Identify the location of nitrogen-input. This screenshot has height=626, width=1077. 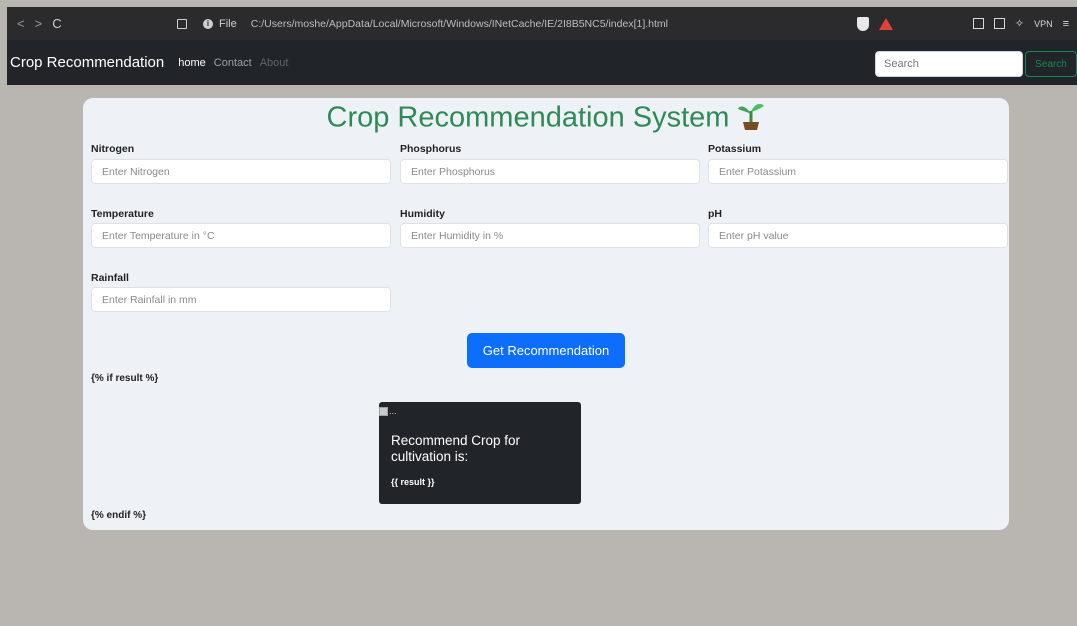
(241, 171).